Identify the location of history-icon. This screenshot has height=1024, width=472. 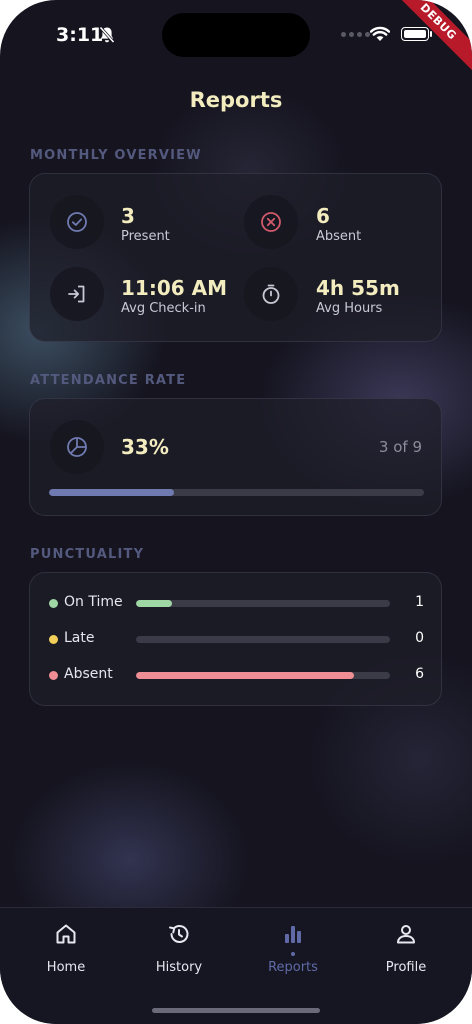
(179, 934).